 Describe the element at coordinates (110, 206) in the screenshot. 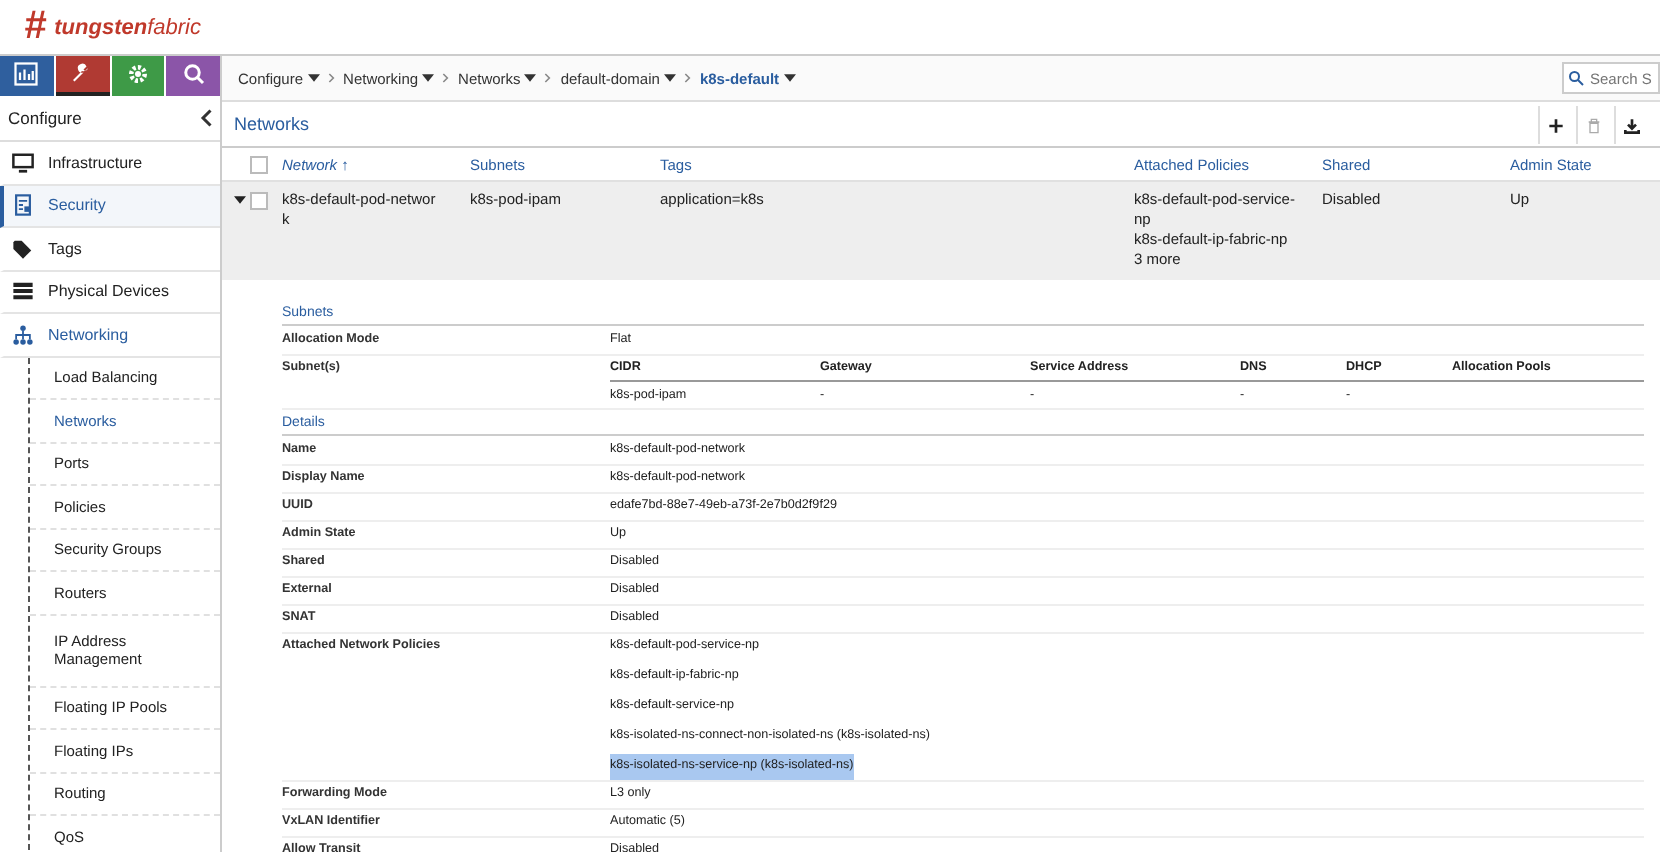

I see `sidebar-item: Security` at that location.